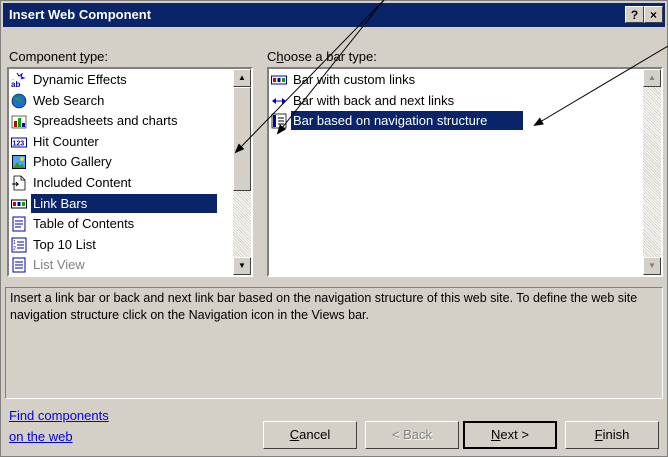  What do you see at coordinates (634, 14) in the screenshot?
I see `help-button: ?` at bounding box center [634, 14].